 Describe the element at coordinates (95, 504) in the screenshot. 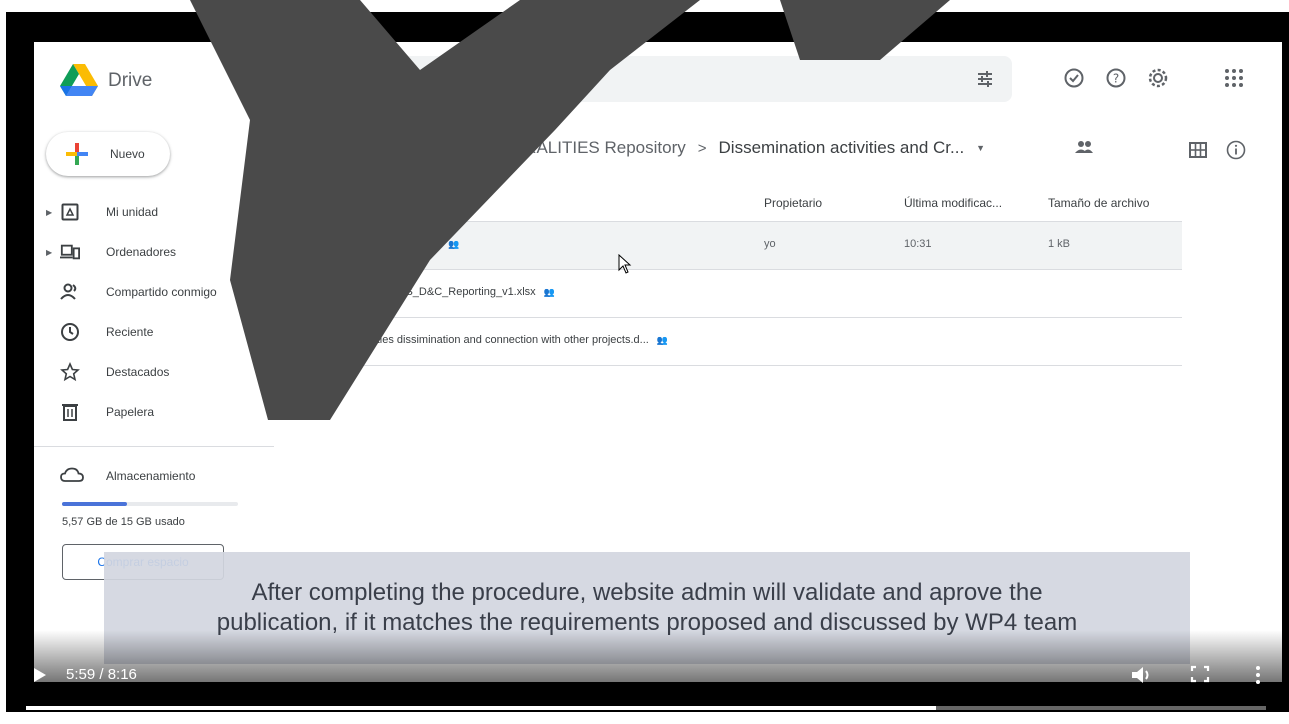

I see `storage-usage-fill` at that location.